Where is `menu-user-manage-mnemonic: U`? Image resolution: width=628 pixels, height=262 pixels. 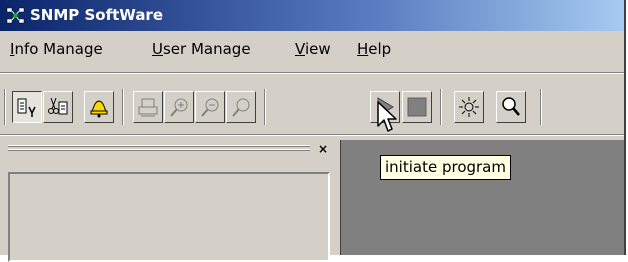
menu-user-manage-mnemonic: U is located at coordinates (157, 49).